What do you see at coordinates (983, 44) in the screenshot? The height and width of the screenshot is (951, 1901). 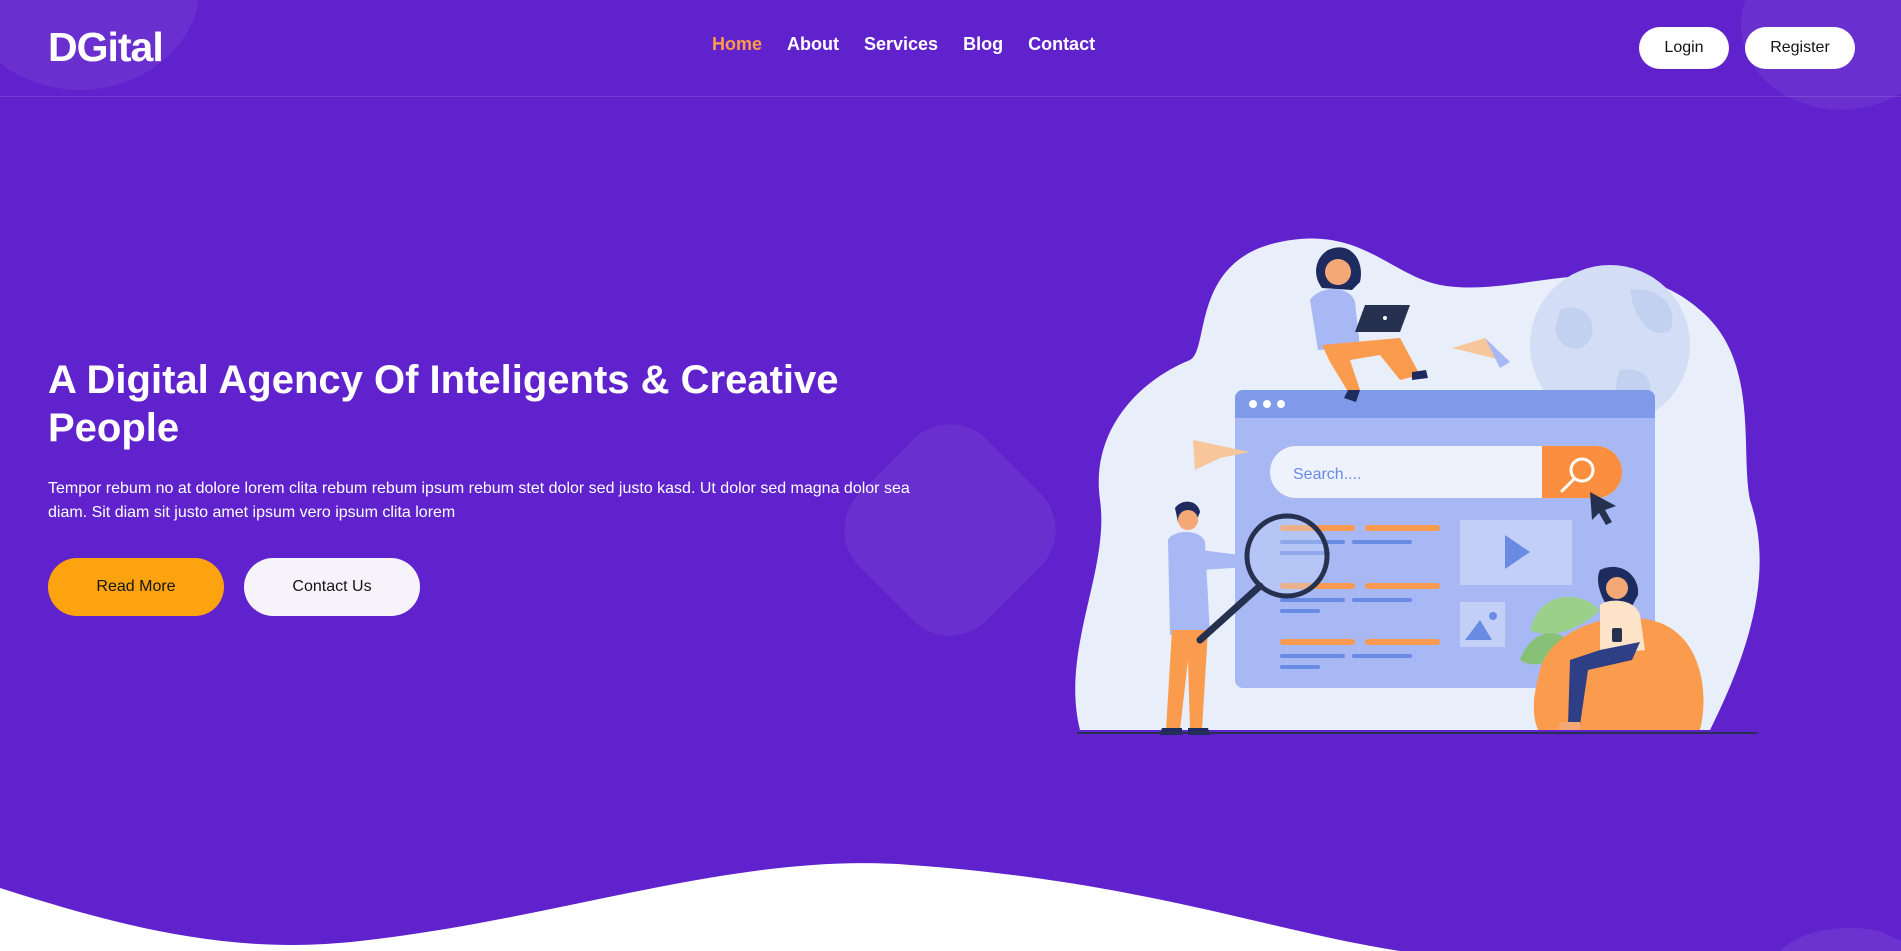 I see `nav-link-blog: Blog` at bounding box center [983, 44].